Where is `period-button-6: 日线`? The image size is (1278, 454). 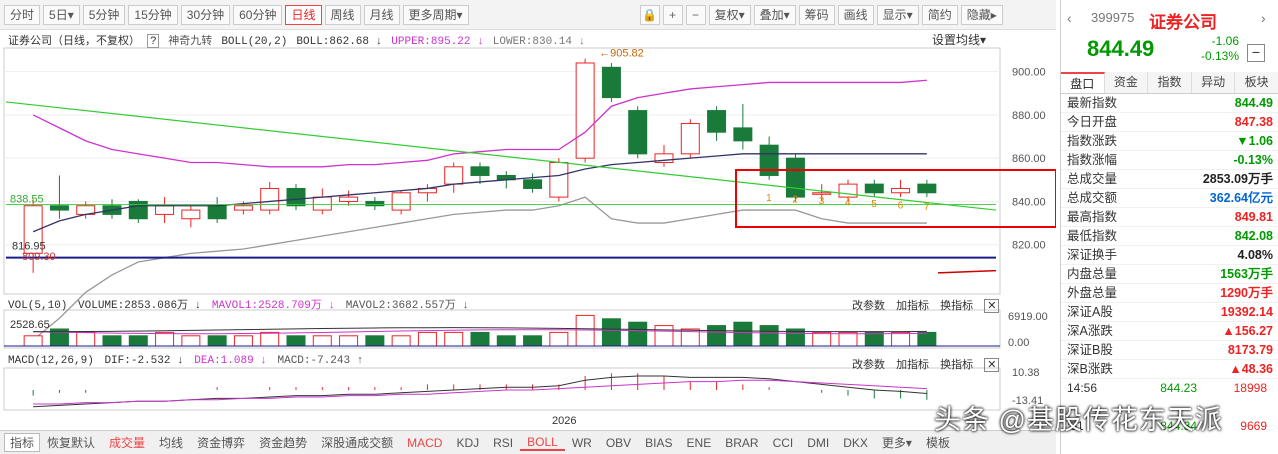 period-button-6: 日线 is located at coordinates (303, 14).